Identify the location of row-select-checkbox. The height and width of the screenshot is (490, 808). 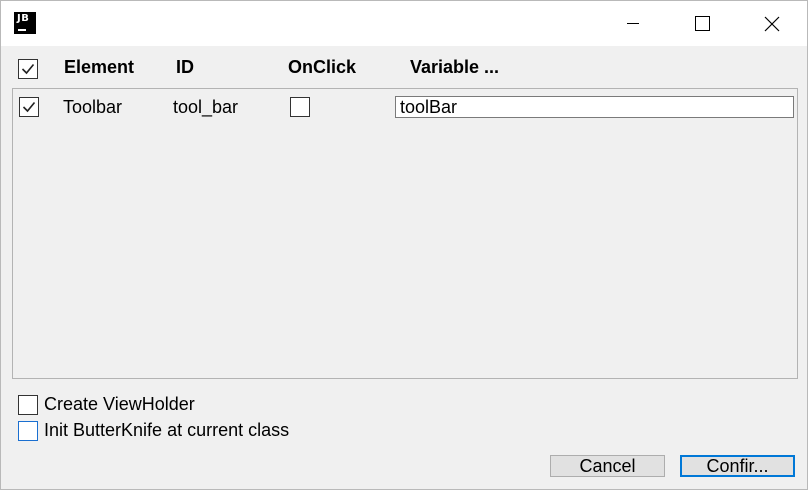
(29, 107).